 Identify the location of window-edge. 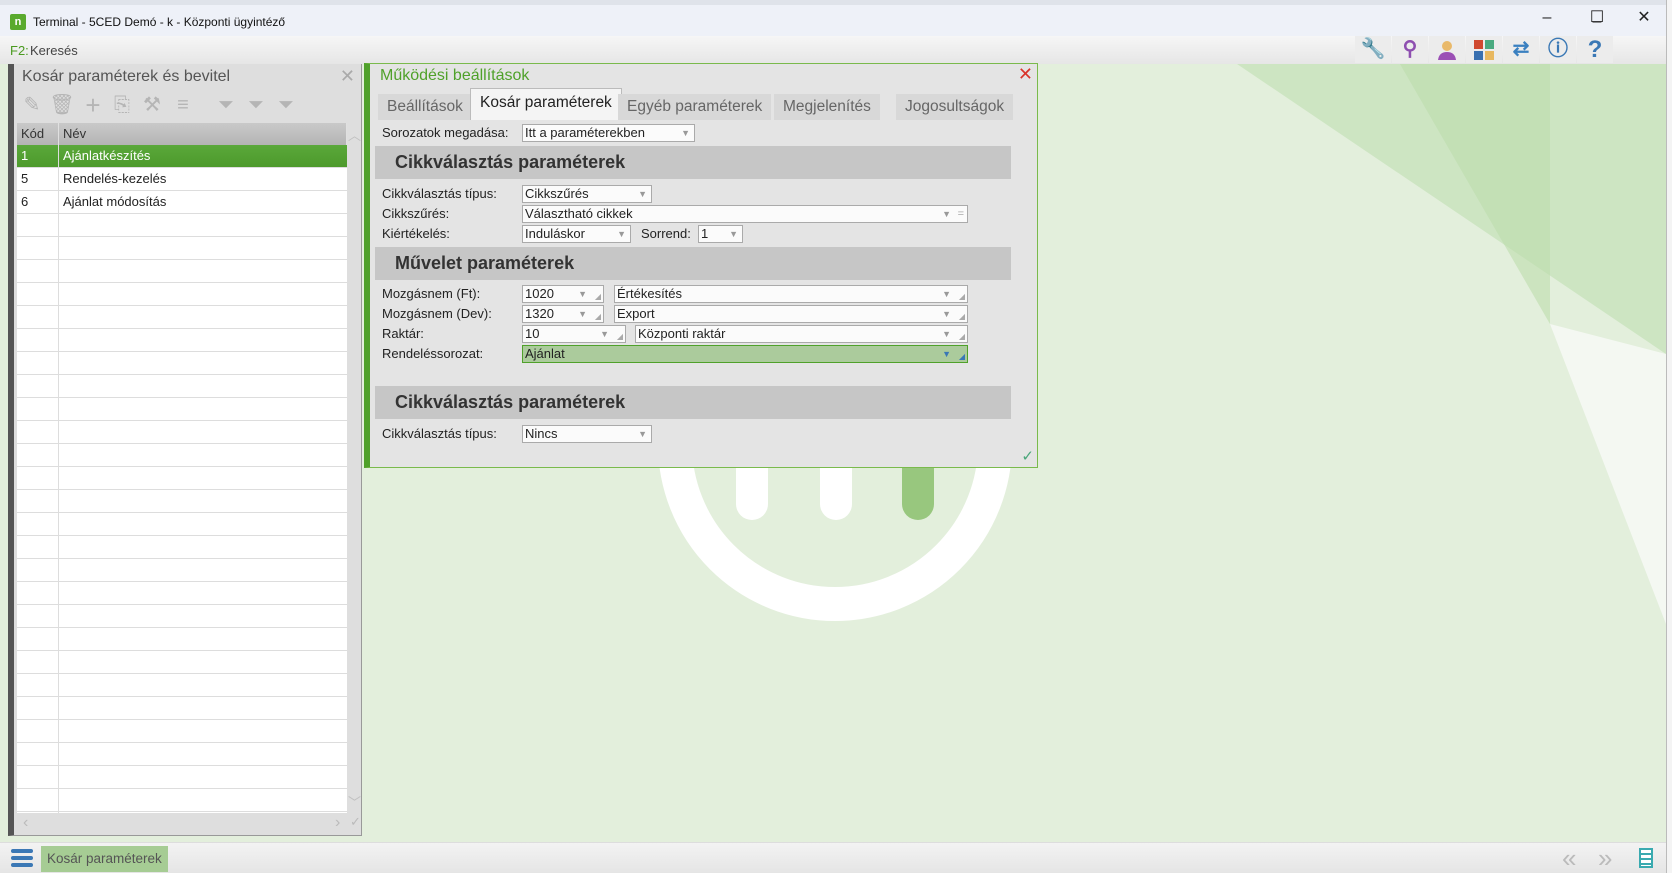
(1669, 436).